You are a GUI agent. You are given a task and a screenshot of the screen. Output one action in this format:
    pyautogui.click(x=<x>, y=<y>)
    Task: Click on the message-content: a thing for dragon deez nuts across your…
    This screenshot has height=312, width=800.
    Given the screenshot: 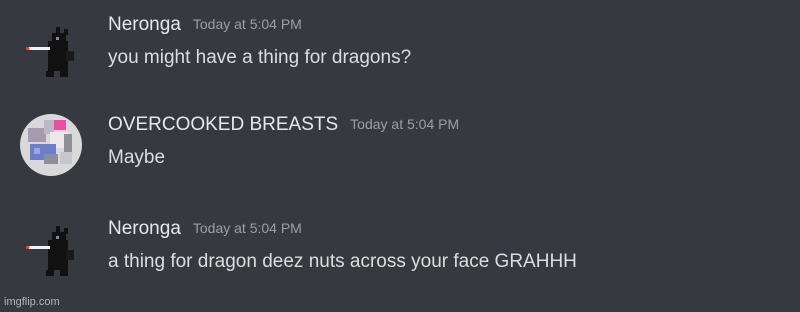 What is the action you would take?
    pyautogui.click(x=342, y=261)
    